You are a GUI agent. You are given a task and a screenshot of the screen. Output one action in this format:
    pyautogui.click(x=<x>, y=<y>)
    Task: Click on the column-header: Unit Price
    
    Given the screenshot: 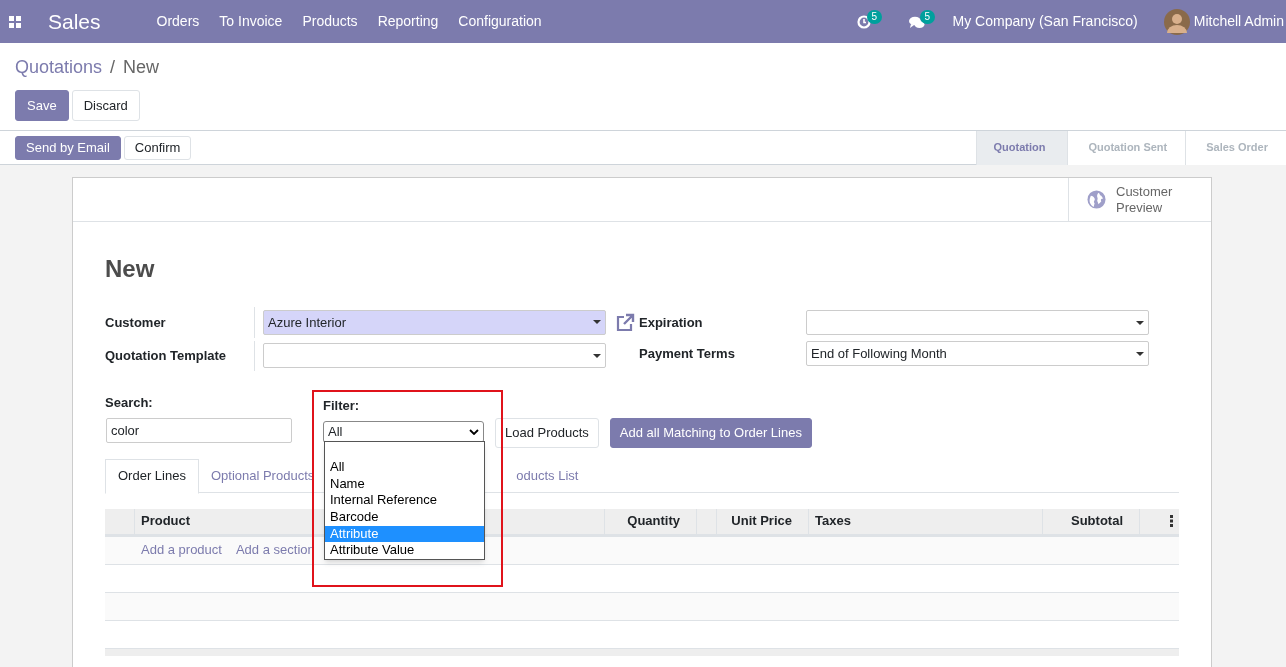 What is the action you would take?
    pyautogui.click(x=761, y=521)
    